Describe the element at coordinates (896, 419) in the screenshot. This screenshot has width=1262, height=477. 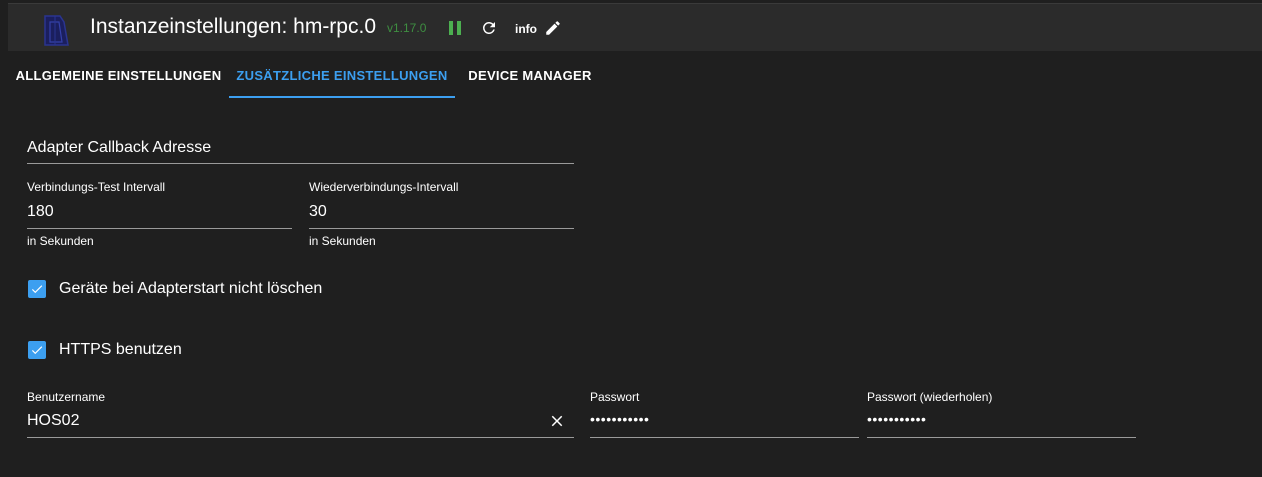
I see `password-repeat-input: •••••••••••` at that location.